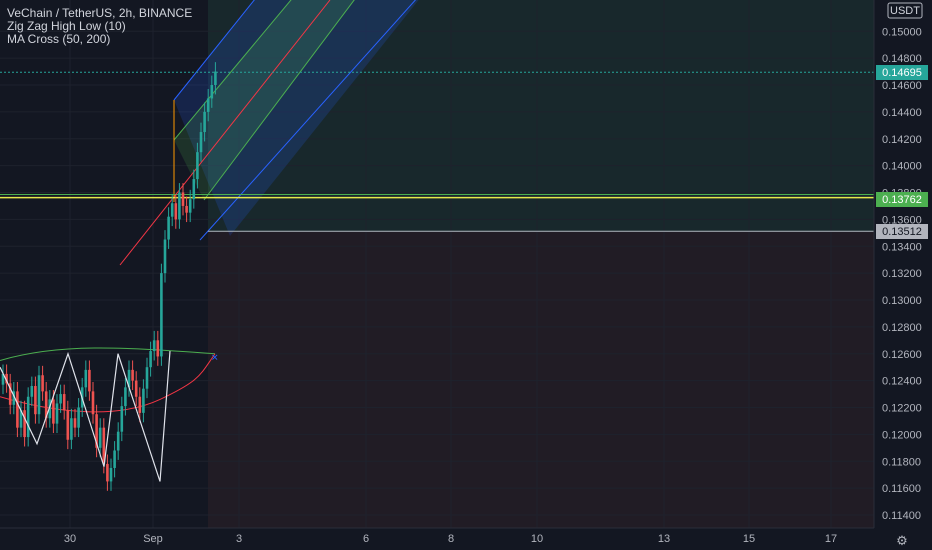  I want to click on price-tick-label: 0.14400, so click(902, 113).